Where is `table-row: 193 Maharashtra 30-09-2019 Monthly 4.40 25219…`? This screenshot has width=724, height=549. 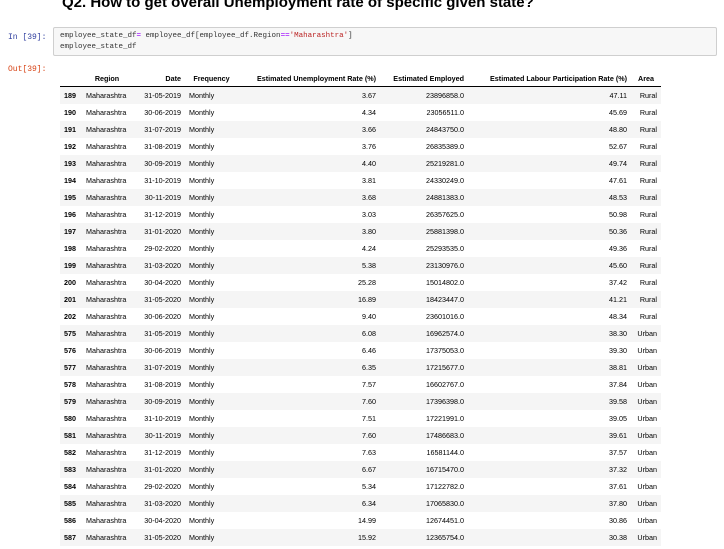
table-row: 193 Maharashtra 30-09-2019 Monthly 4.40 25219… is located at coordinates (360, 163).